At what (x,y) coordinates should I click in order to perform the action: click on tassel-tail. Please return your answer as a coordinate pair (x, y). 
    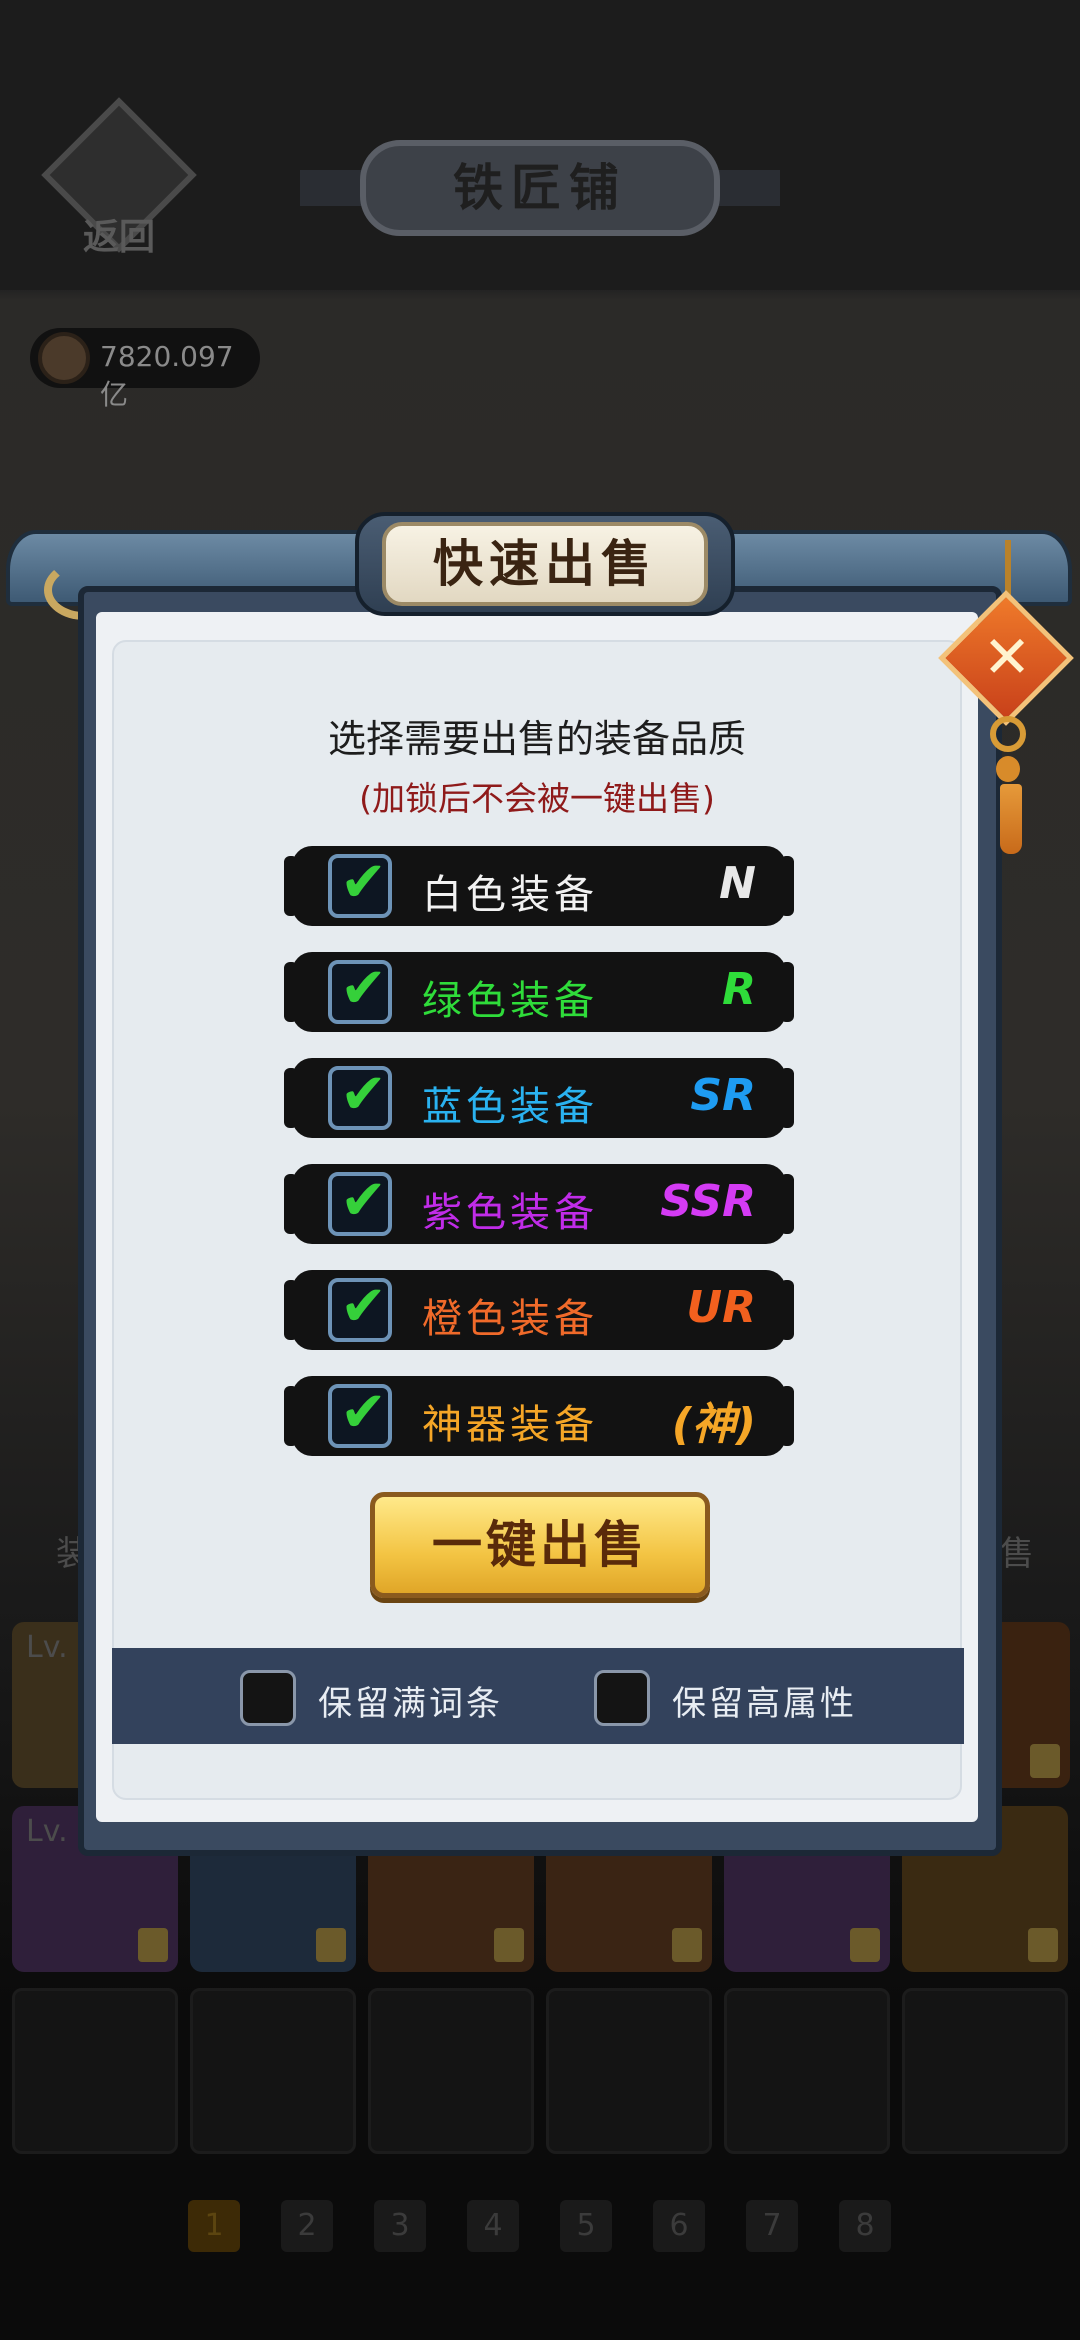
    Looking at the image, I should click on (1011, 819).